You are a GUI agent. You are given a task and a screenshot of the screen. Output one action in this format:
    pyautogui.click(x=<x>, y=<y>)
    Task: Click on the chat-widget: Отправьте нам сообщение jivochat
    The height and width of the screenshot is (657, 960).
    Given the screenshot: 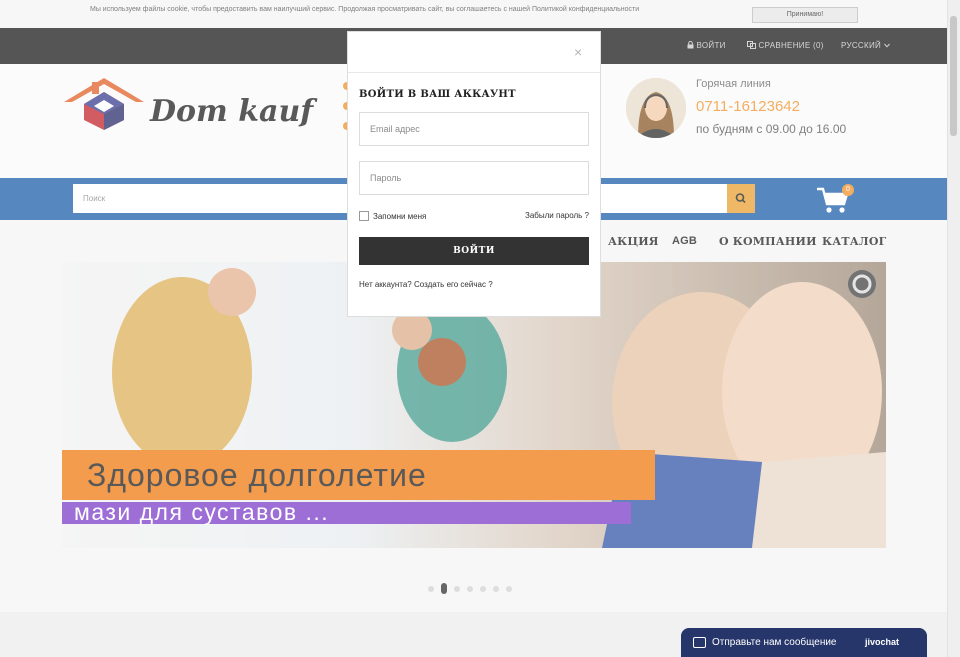 What is the action you would take?
    pyautogui.click(x=804, y=642)
    